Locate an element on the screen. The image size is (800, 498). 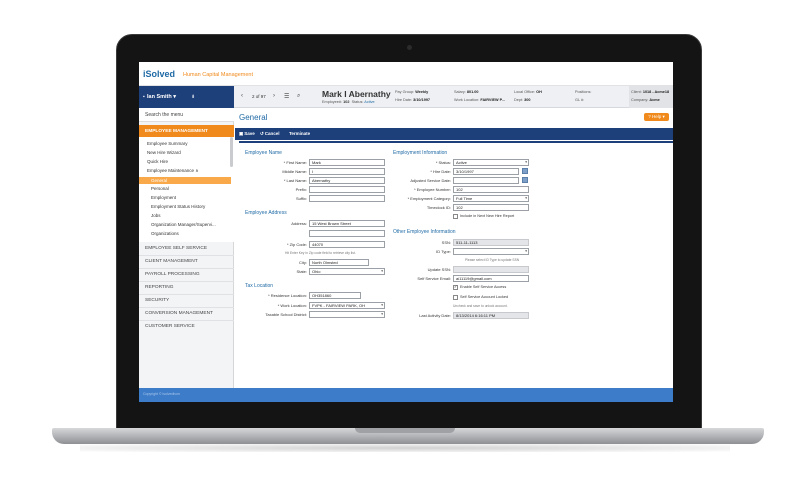
sidebar-item-quick-hire: Quick Hire is located at coordinates (157, 161).